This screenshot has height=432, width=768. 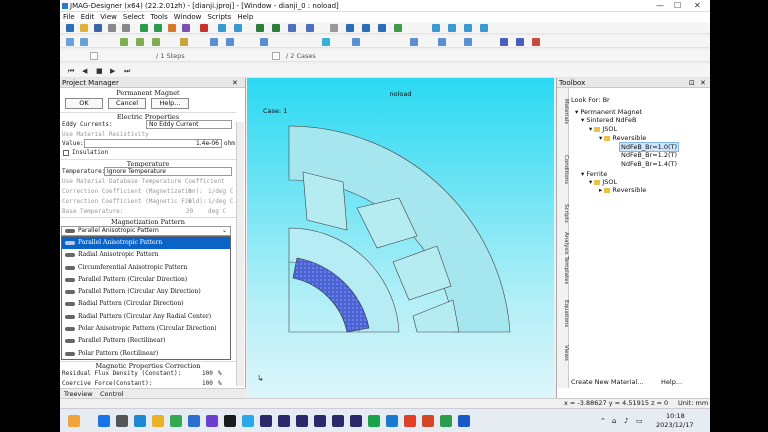 What do you see at coordinates (168, 171) in the screenshot?
I see `temperature-select: Ignore Temperature` at bounding box center [168, 171].